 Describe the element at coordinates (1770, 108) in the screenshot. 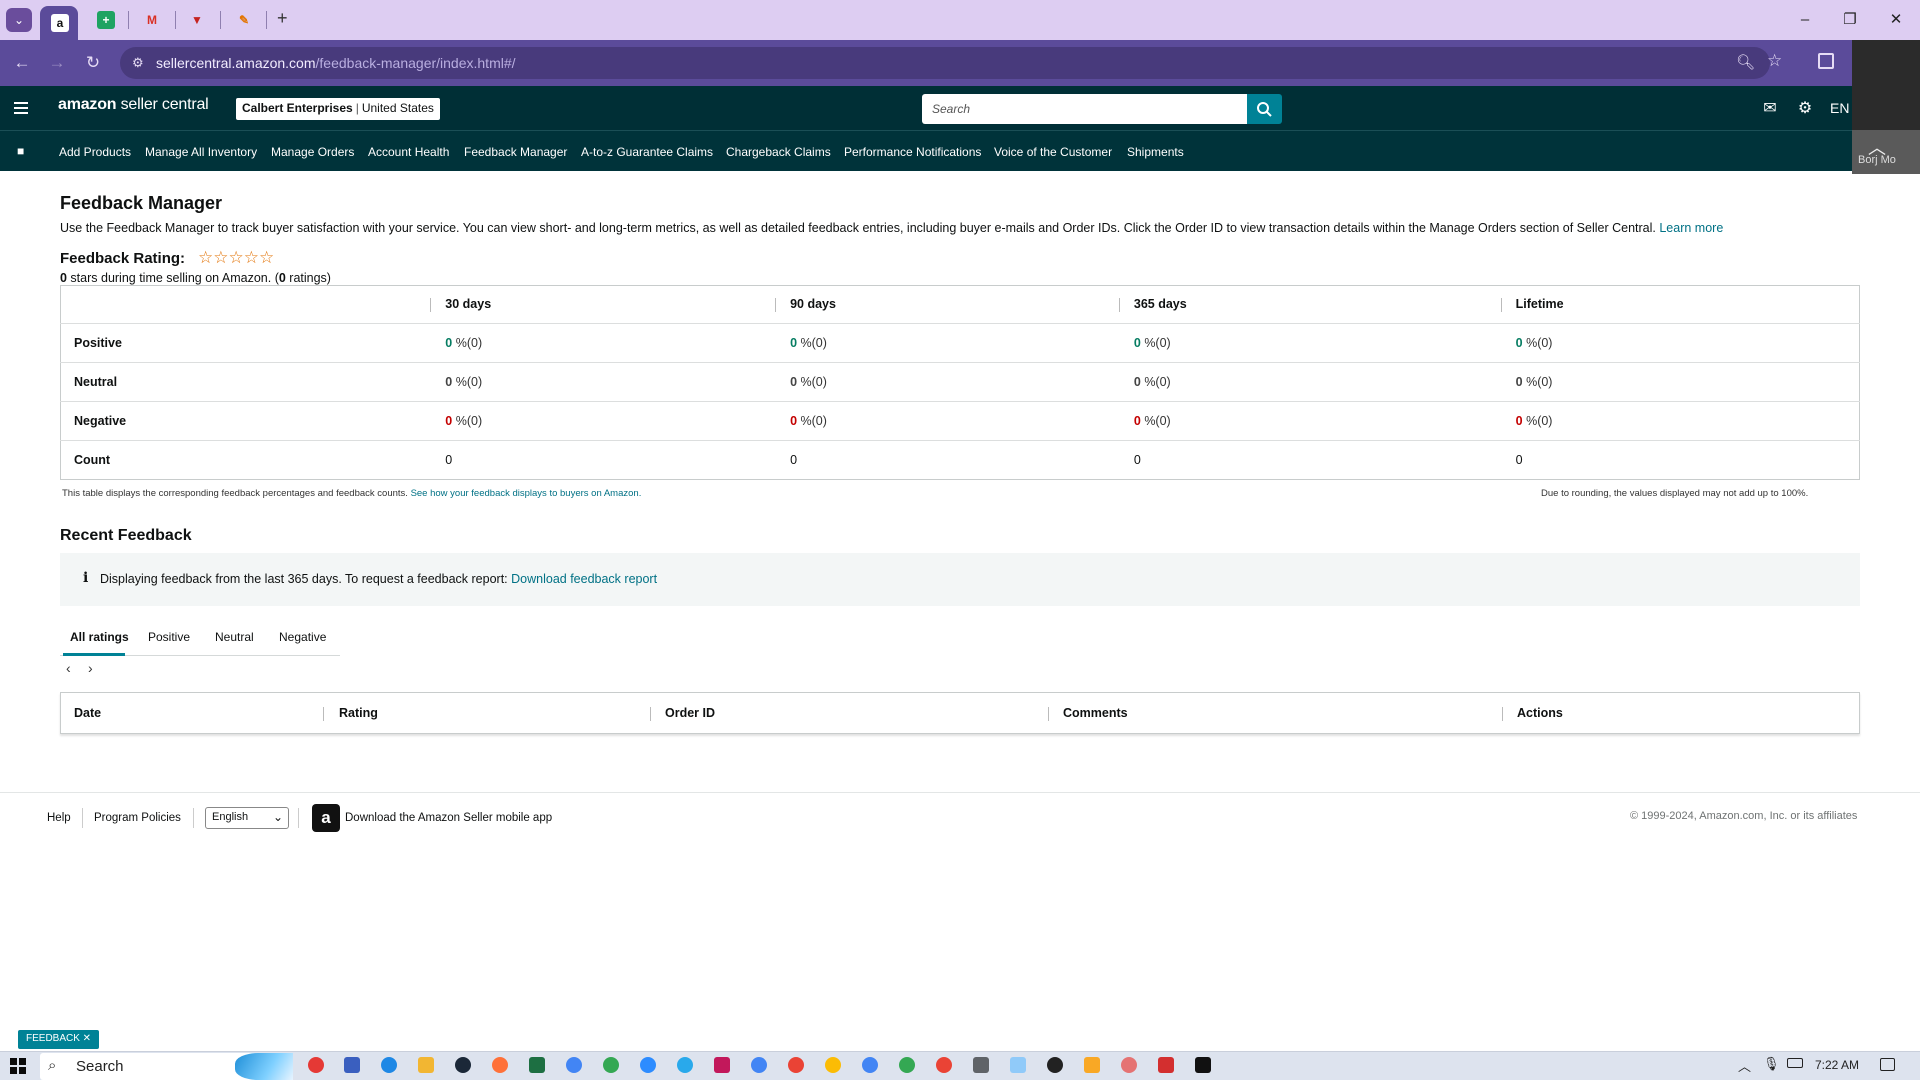

I see `mail-icon: ✉` at that location.